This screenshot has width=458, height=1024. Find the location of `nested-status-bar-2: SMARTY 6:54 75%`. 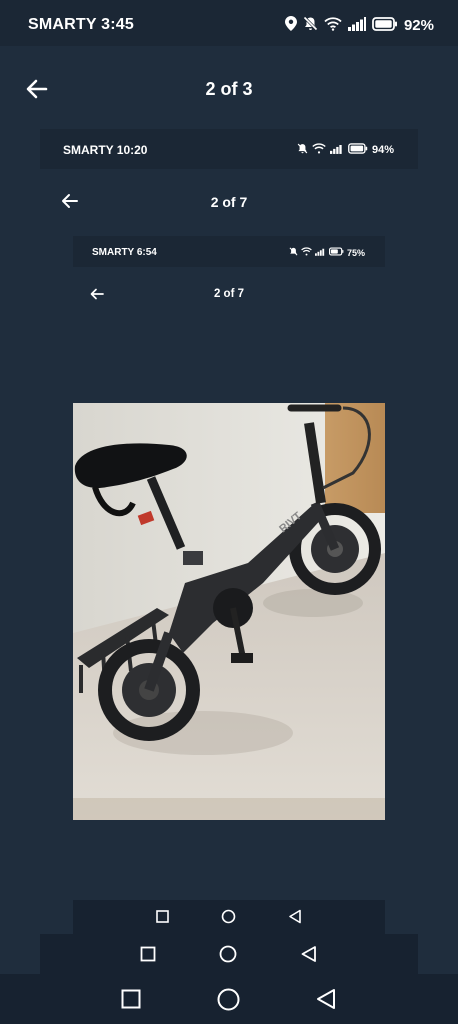

nested-status-bar-2: SMARTY 6:54 75% is located at coordinates (229, 251).